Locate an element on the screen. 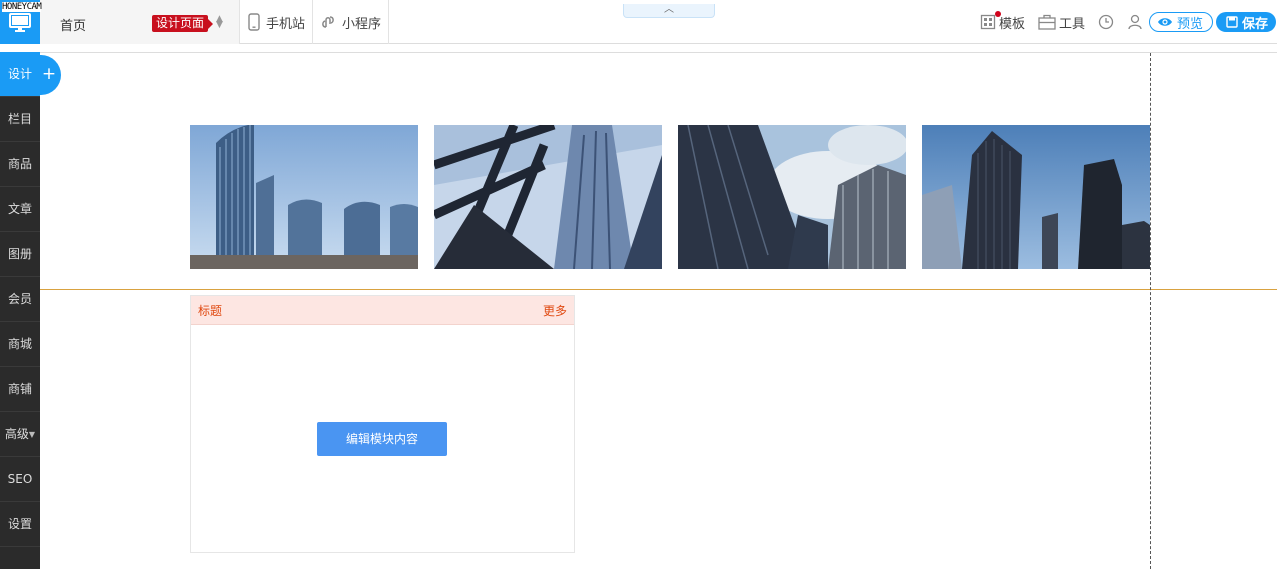 This screenshot has width=1277, height=569. mobile-site-button: 手机站 is located at coordinates (277, 22).